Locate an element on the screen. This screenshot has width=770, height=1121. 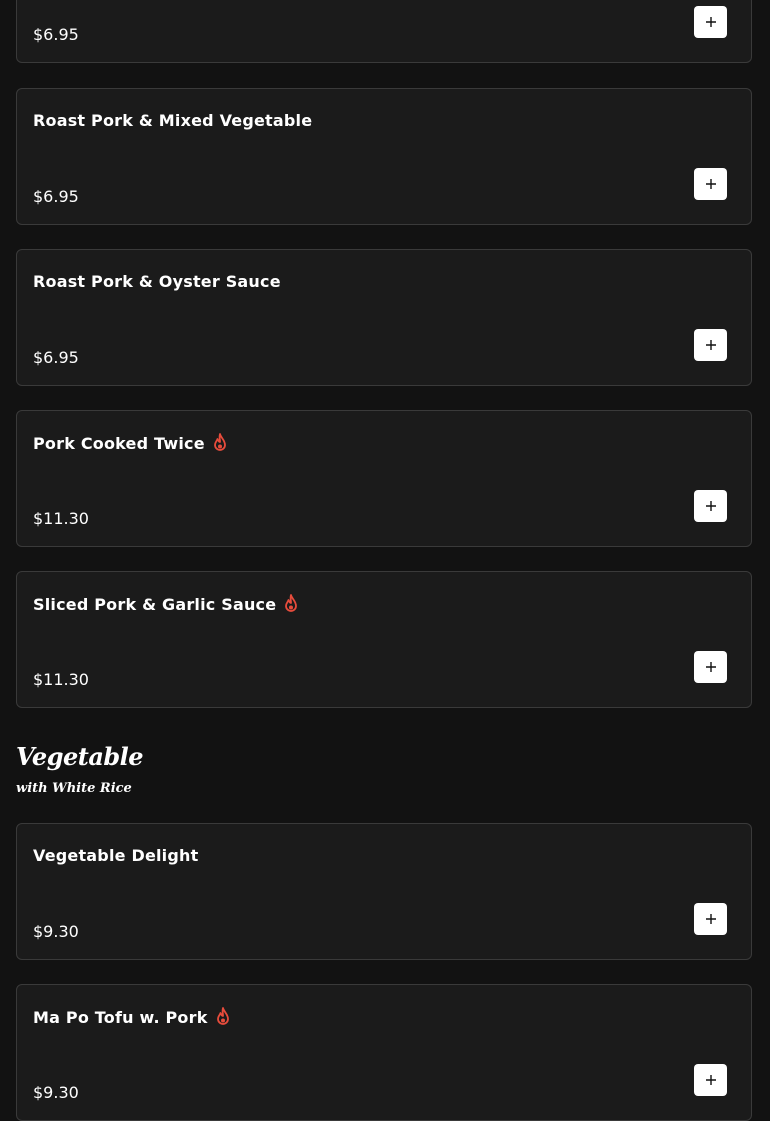
item-name-text: Ma Po Tofu w. Pork is located at coordinates (120, 1017).